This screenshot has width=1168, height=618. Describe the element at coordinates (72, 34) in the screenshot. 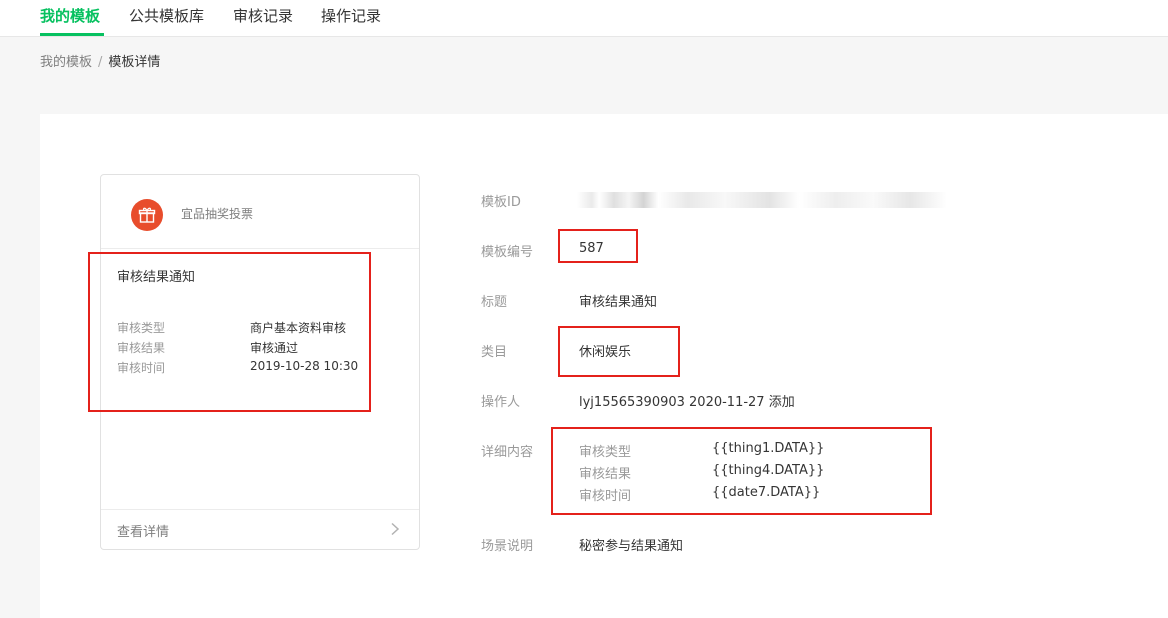

I see `active-tab-indicator` at that location.